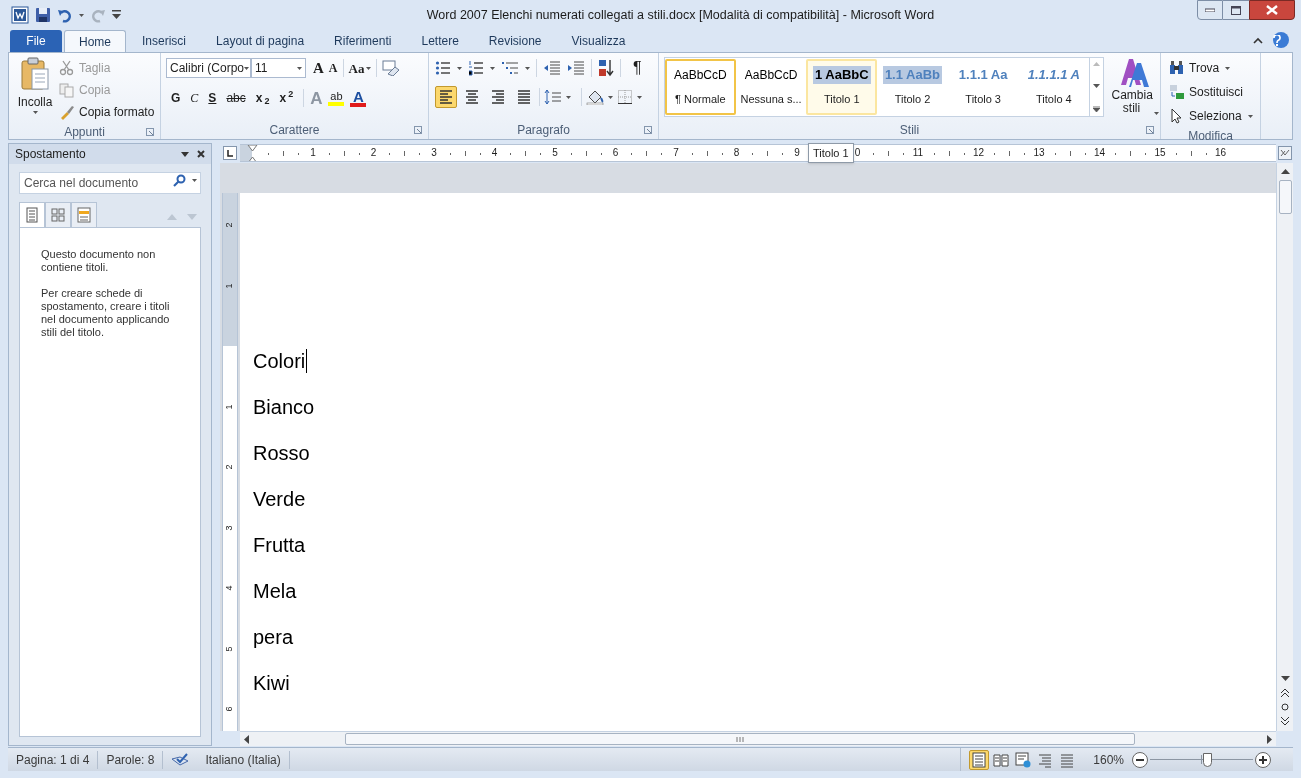  What do you see at coordinates (842, 87) in the screenshot?
I see `style-item: 1 AaBbC Titolo 1` at bounding box center [842, 87].